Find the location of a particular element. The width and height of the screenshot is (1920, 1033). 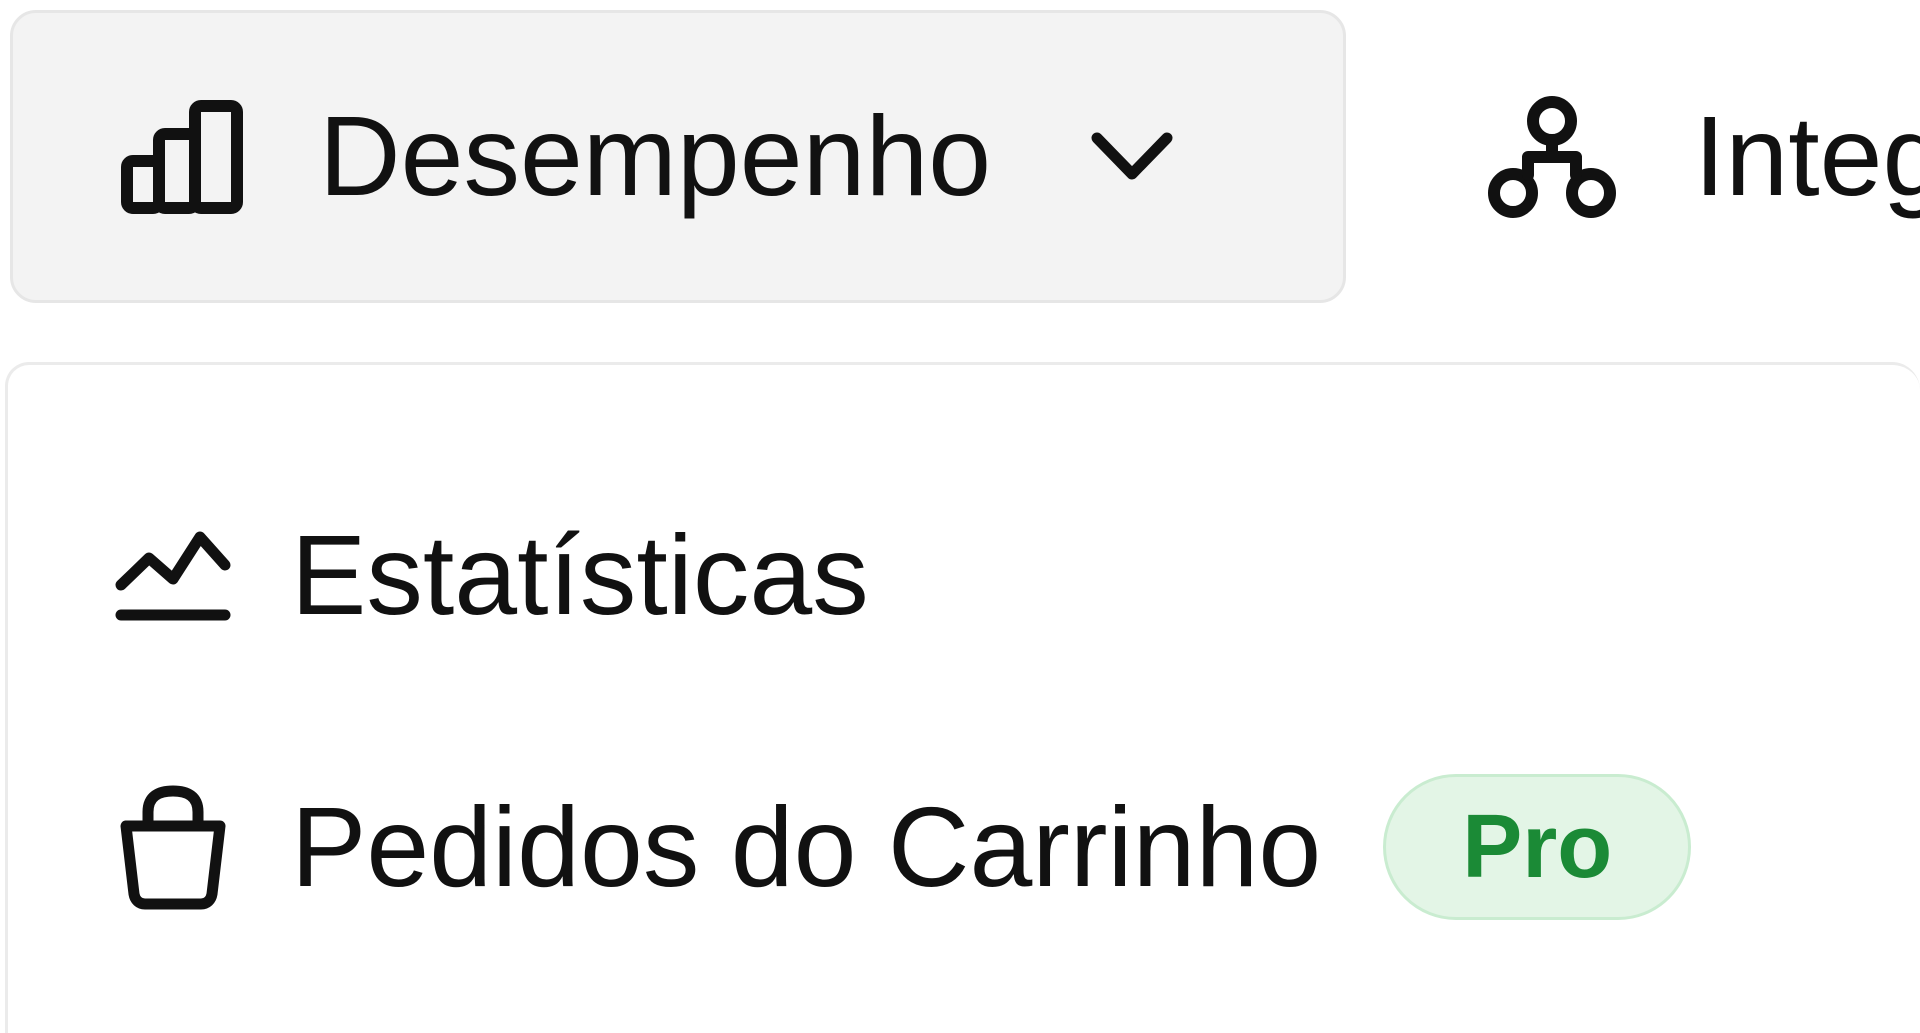

shopping-bag-icon is located at coordinates (173, 847).